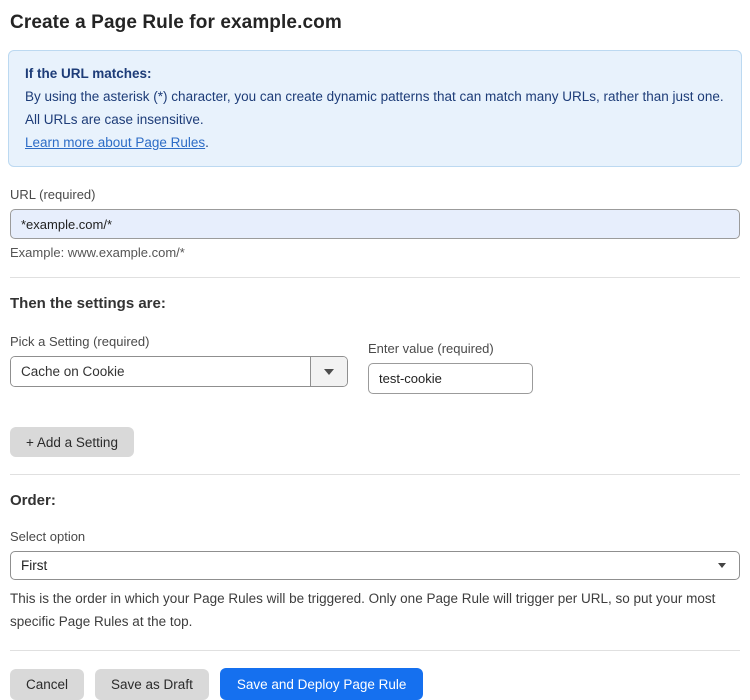 Image resolution: width=750 pixels, height=700 pixels. I want to click on setting-value-label: Enter value (required), so click(431, 348).